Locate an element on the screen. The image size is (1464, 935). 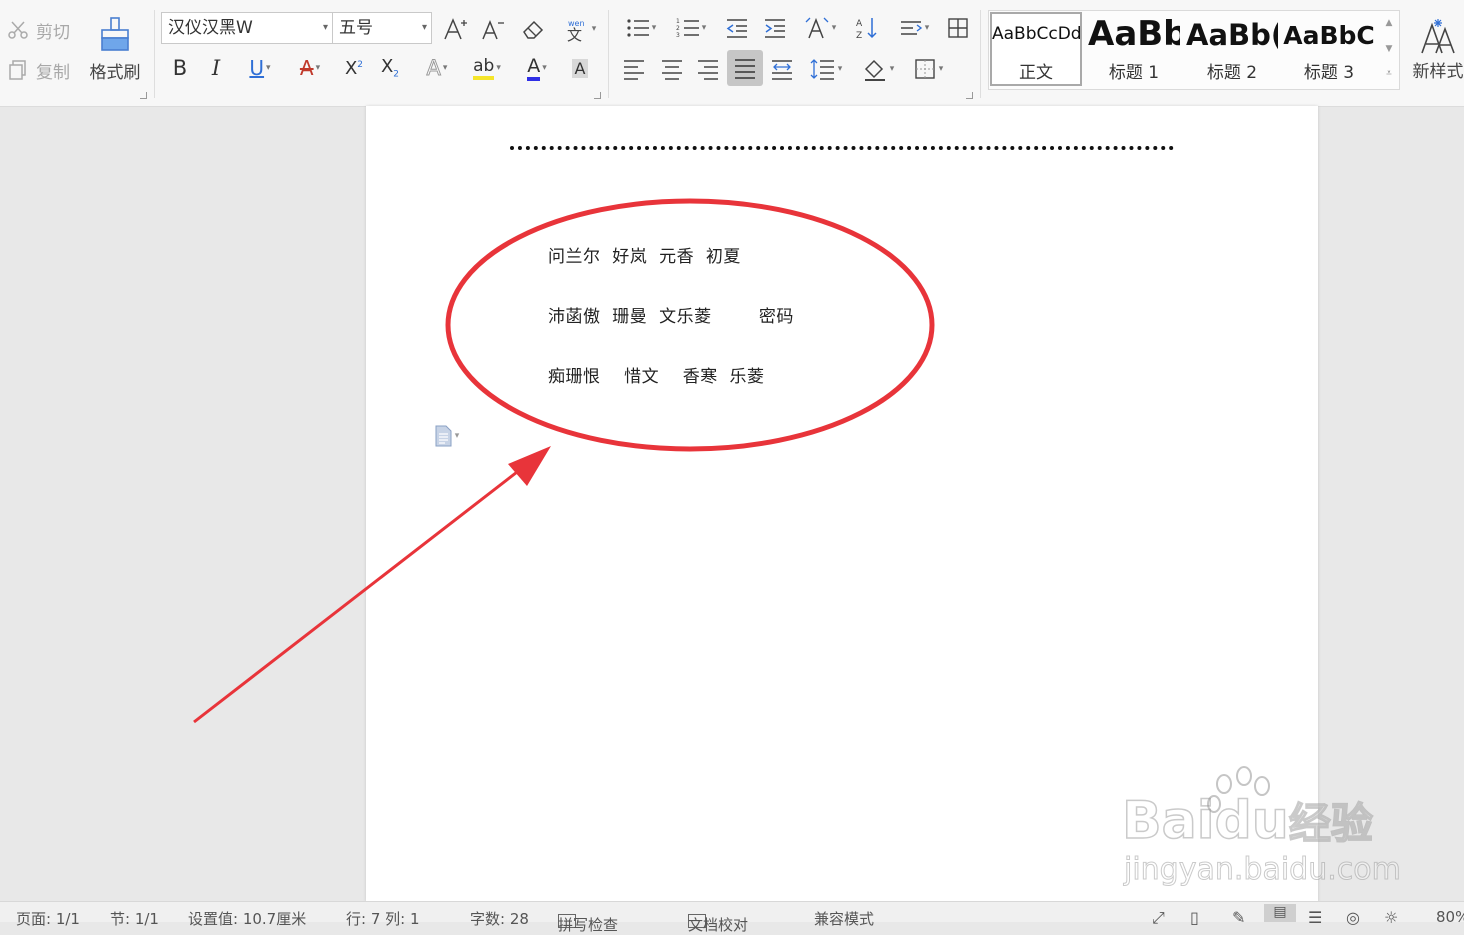
align-left-button is located at coordinates (634, 69).